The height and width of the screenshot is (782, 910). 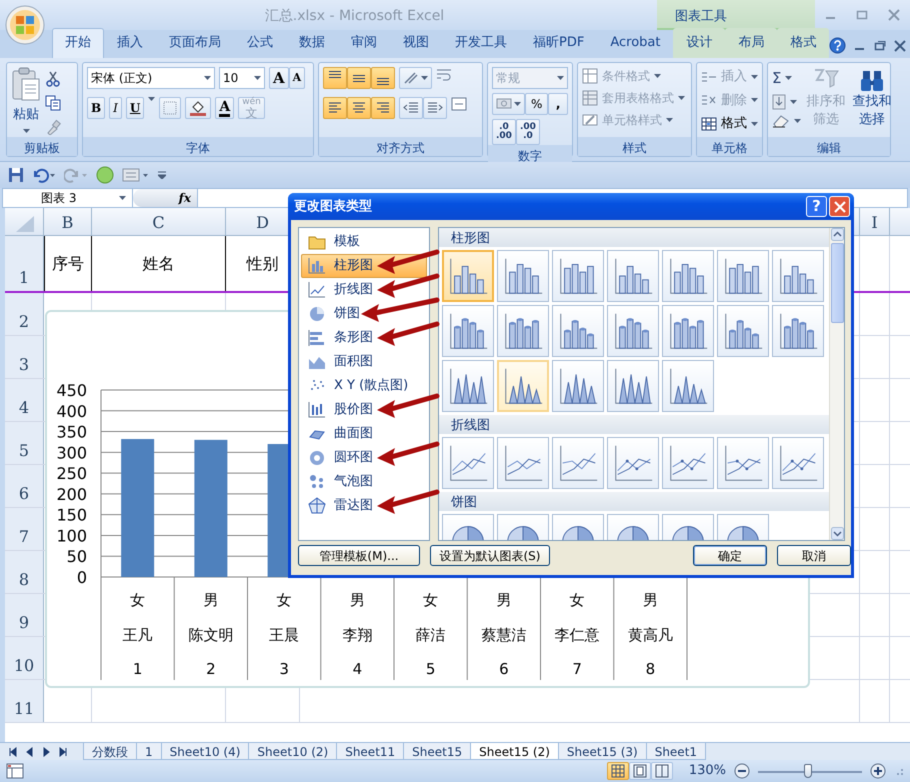 What do you see at coordinates (364, 266) in the screenshot?
I see `chart-type-item: 柱形图` at bounding box center [364, 266].